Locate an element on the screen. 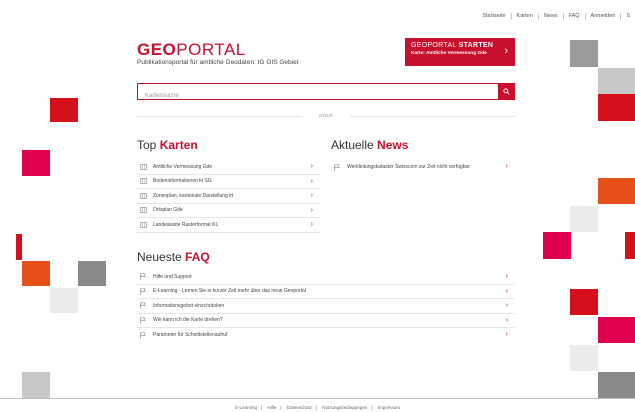 The width and height of the screenshot is (635, 412). logo: GEOPORTAL is located at coordinates (191, 50).